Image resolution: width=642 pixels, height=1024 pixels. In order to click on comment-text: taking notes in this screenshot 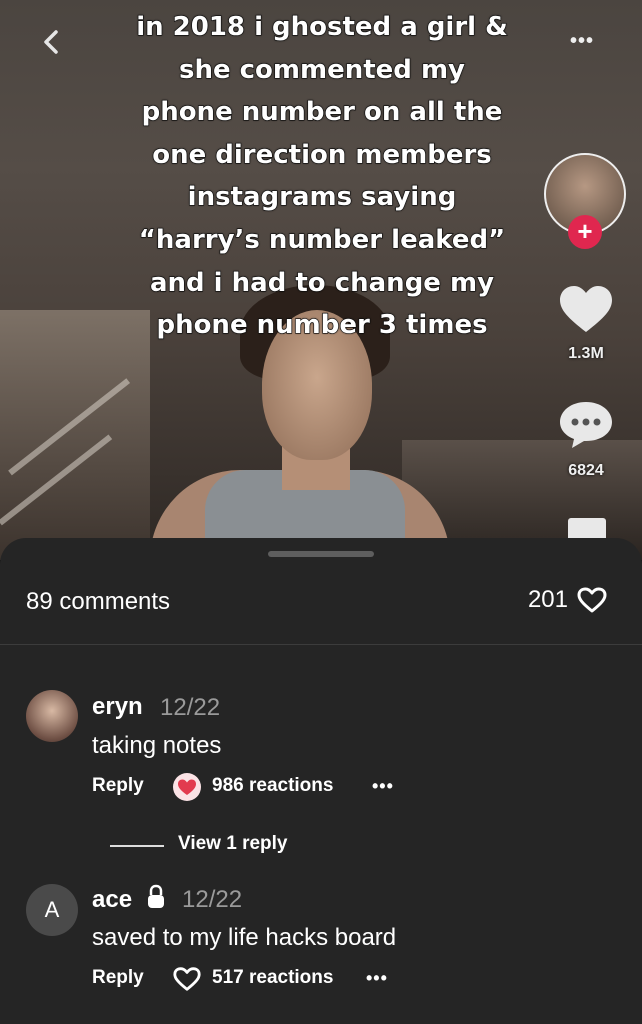, I will do `click(157, 745)`.